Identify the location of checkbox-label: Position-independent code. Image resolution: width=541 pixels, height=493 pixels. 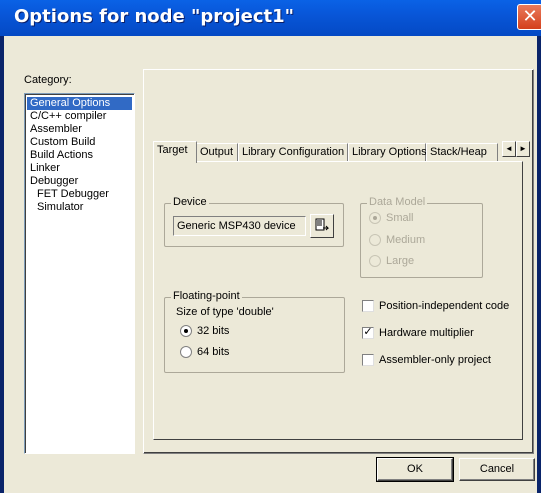
(444, 306).